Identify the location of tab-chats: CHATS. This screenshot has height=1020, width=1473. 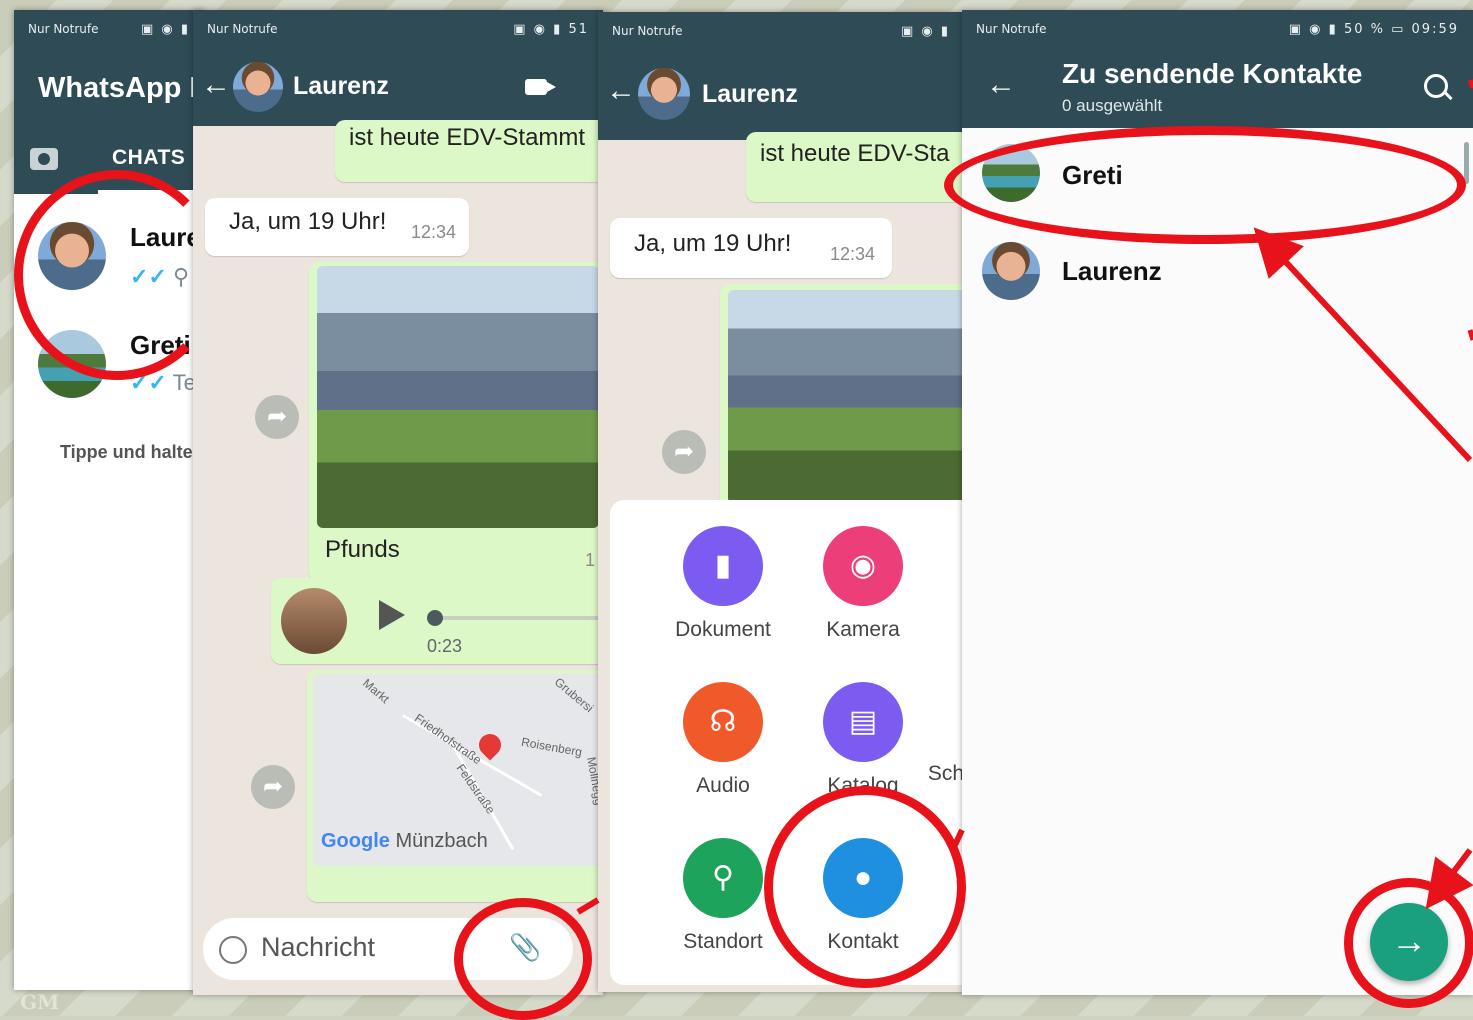
(148, 158).